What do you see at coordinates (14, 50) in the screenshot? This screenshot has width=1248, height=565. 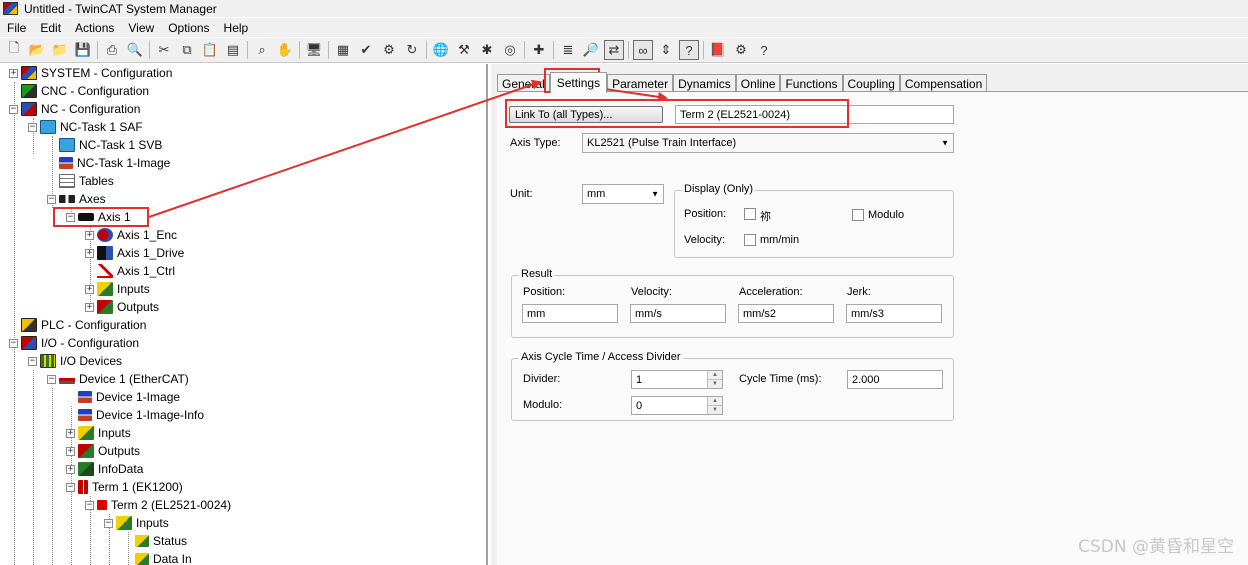 I see `new-icon: 🗋` at bounding box center [14, 50].